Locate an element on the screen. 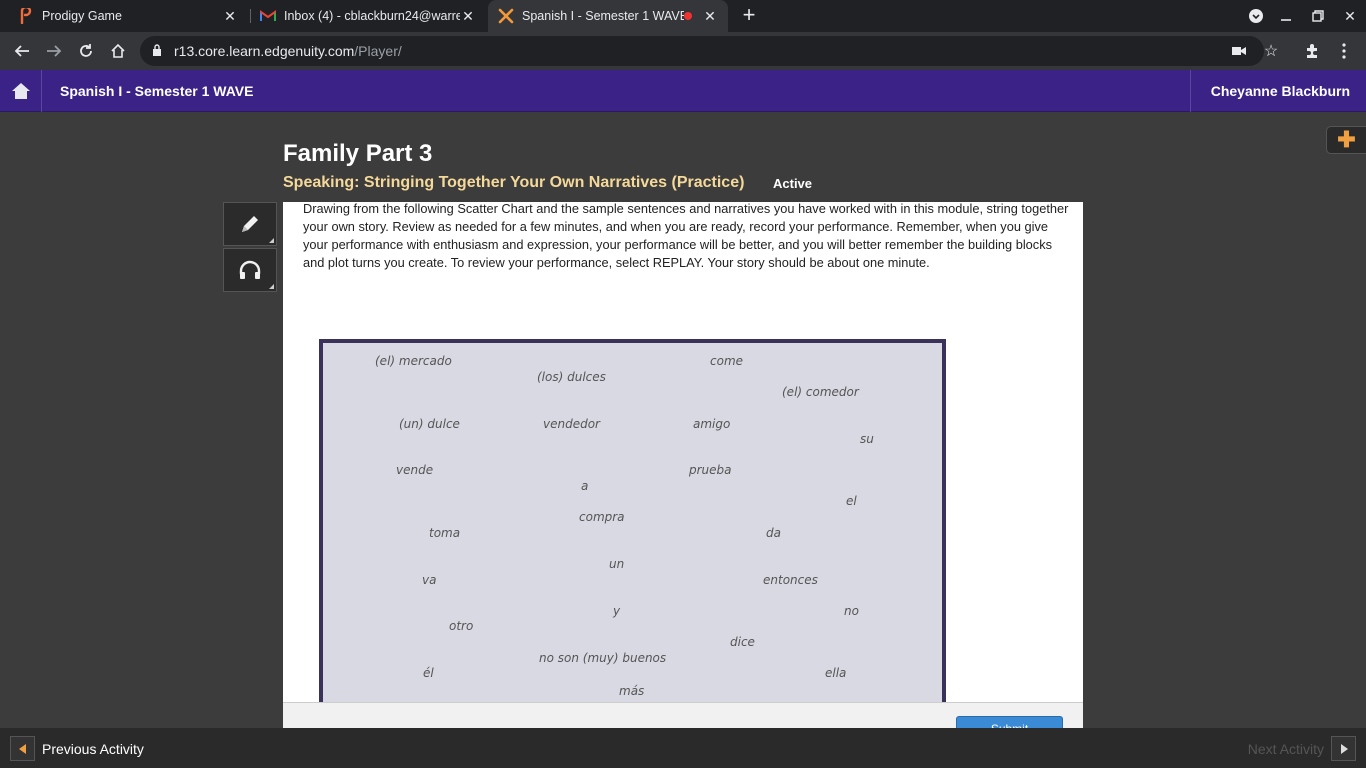 This screenshot has height=768, width=1366. tab-title: Spanish I - Semester 1 WAVE is located at coordinates (603, 16).